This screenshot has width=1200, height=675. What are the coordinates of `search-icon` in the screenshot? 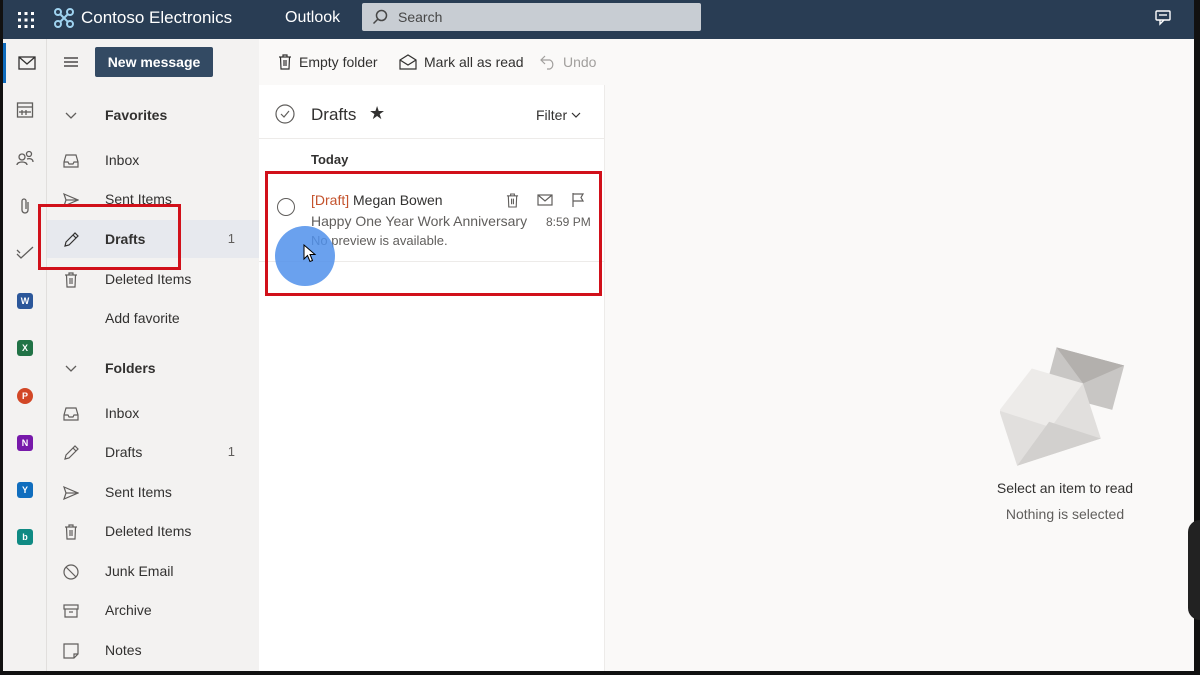 It's located at (380, 17).